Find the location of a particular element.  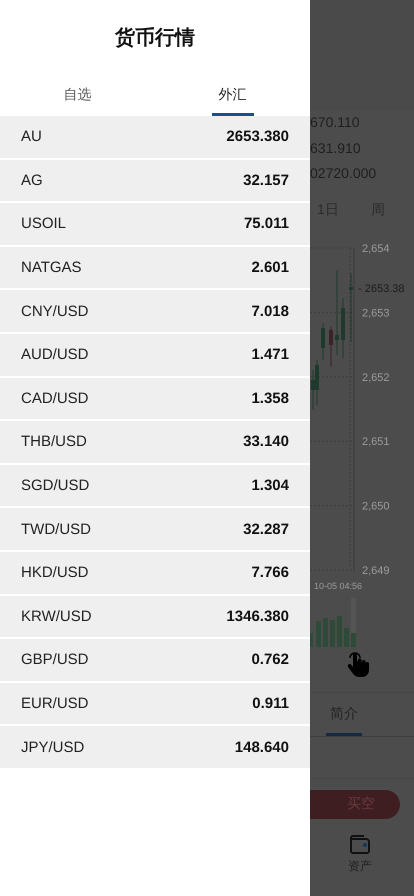

drawer-title: 货币行情 is located at coordinates (155, 38).